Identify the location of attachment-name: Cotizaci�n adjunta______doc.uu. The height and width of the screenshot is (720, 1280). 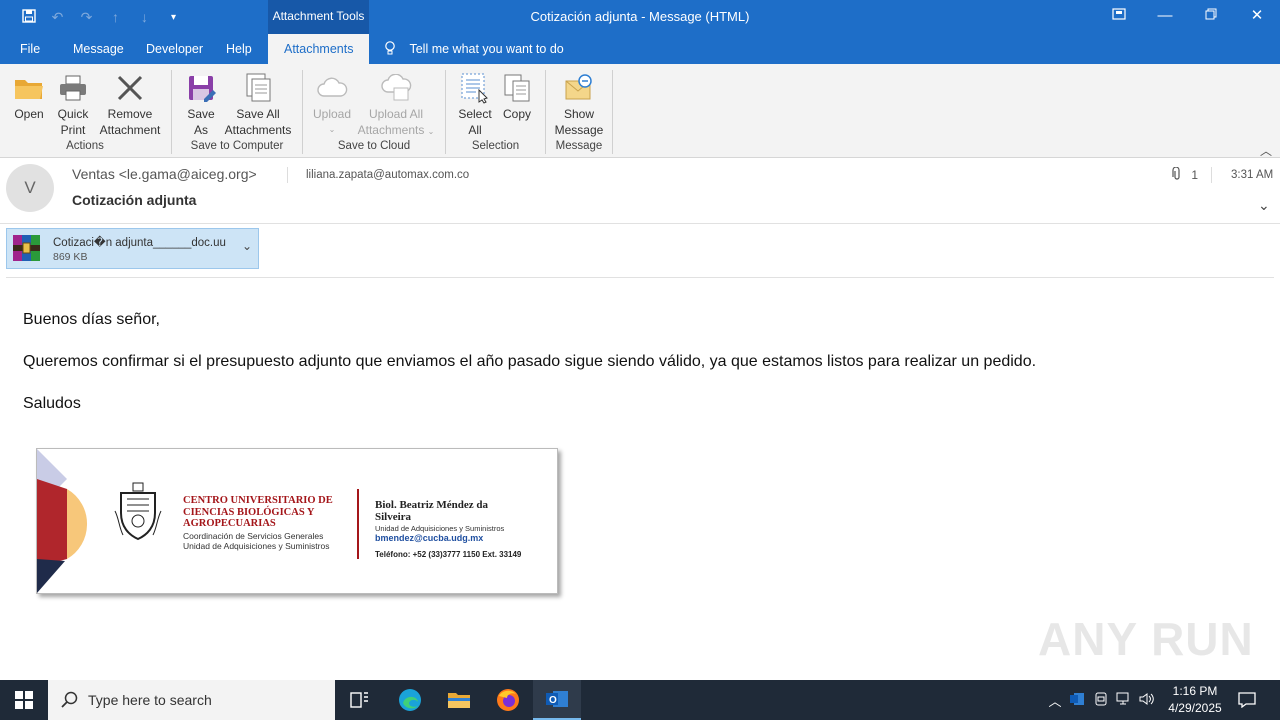
(139, 243).